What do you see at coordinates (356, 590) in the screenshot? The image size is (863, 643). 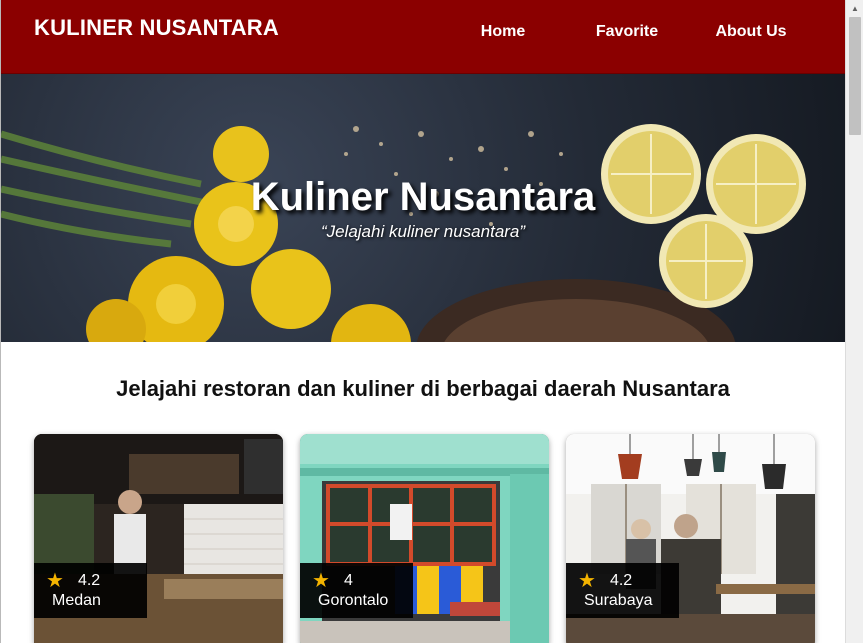 I see `rating-badge: ★ 4 Gorontalo` at bounding box center [356, 590].